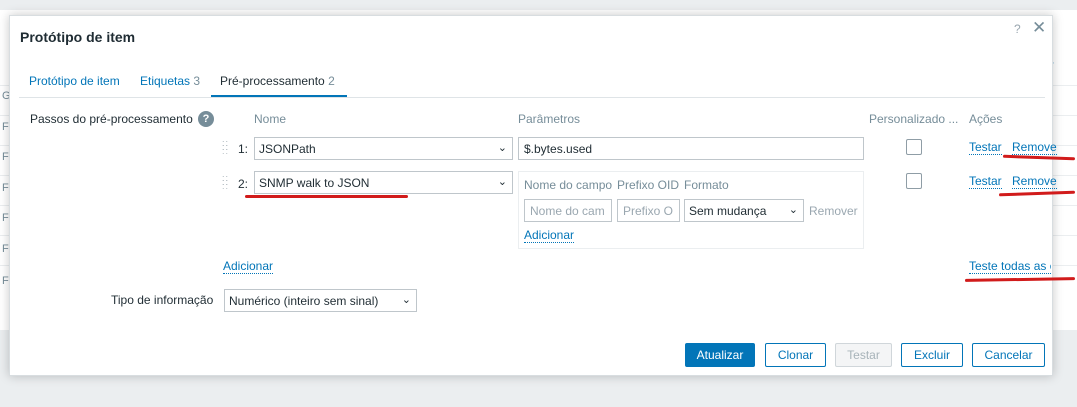 The width and height of the screenshot is (1077, 407). I want to click on preprocessing-steps-label: Passos do pré-processamento, so click(111, 119).